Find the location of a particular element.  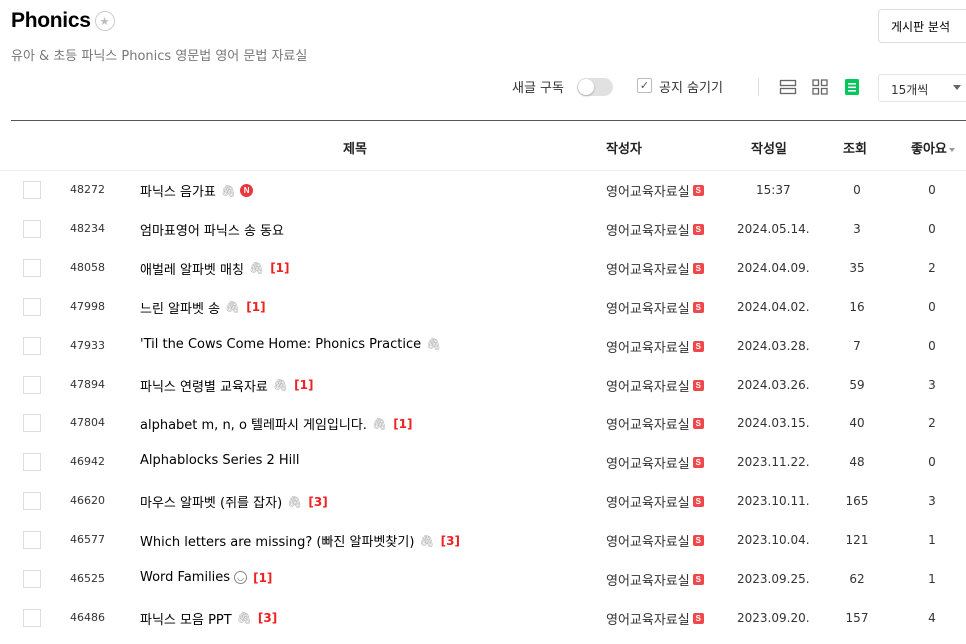

article-subject: alphabet m, n, o 텔레파시 게임입니다. 🖇 [1] is located at coordinates (276, 424).